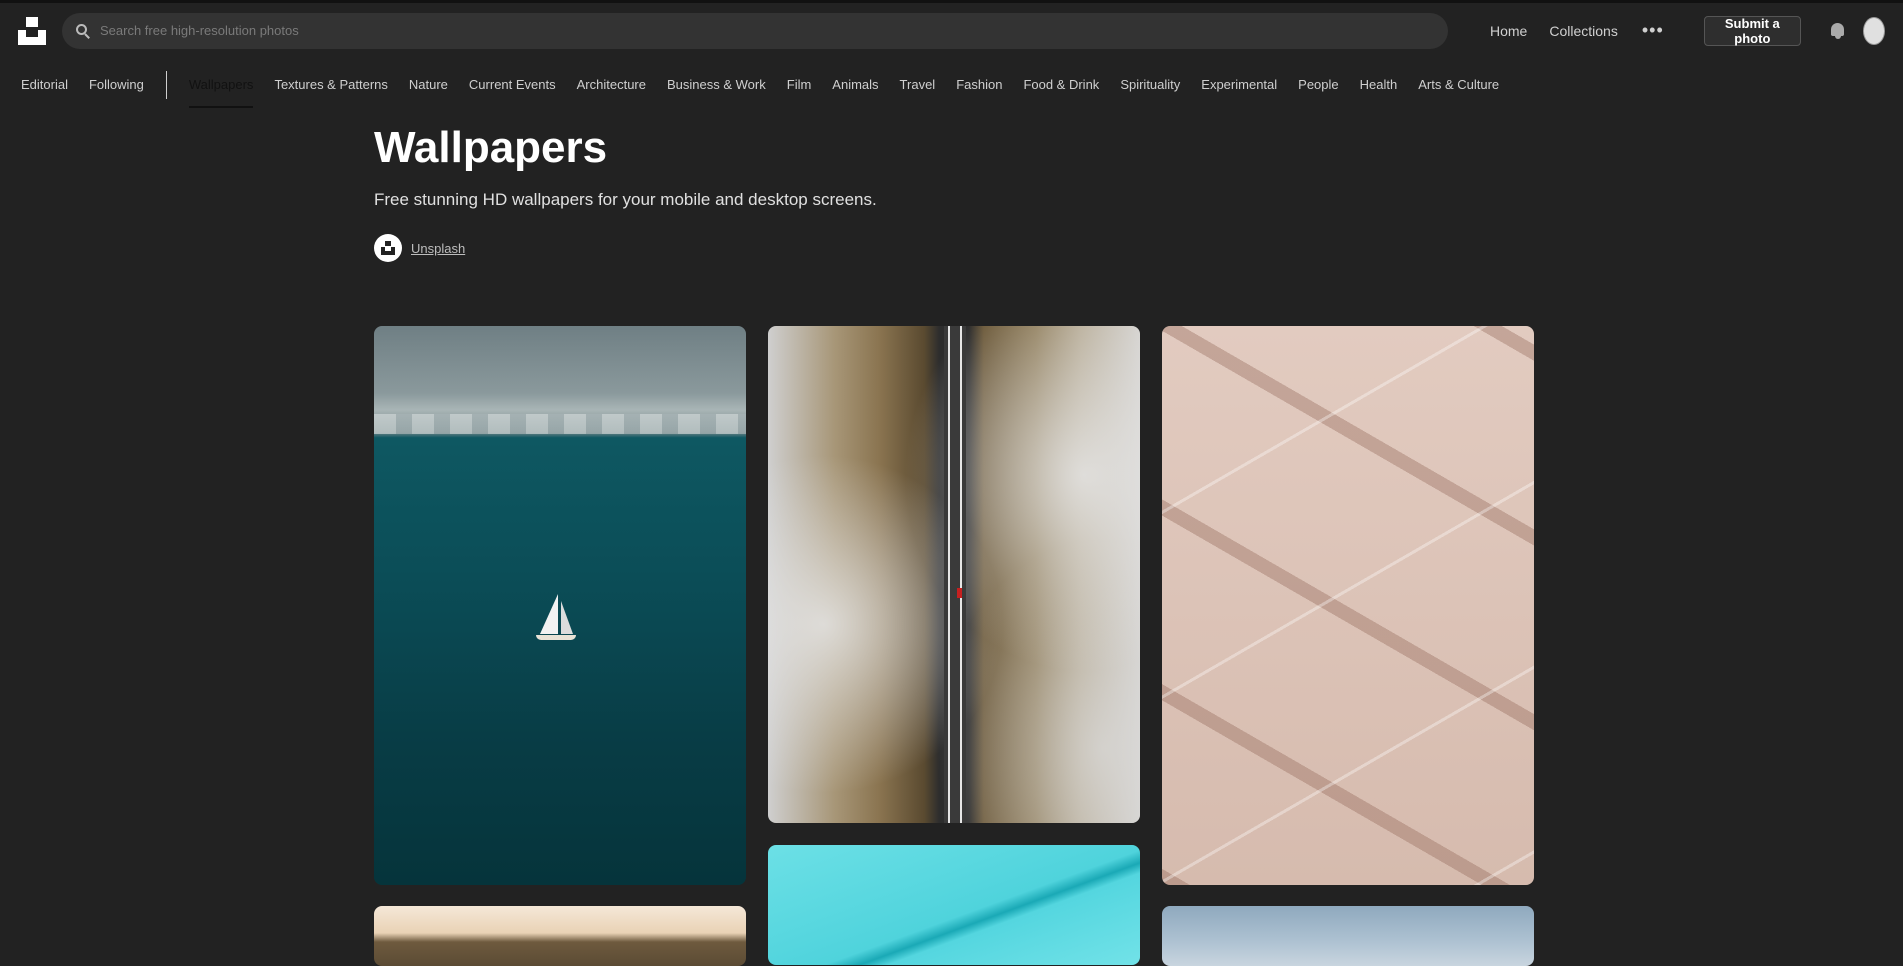 The image size is (1903, 966). What do you see at coordinates (166, 85) in the screenshot?
I see `category-divider` at bounding box center [166, 85].